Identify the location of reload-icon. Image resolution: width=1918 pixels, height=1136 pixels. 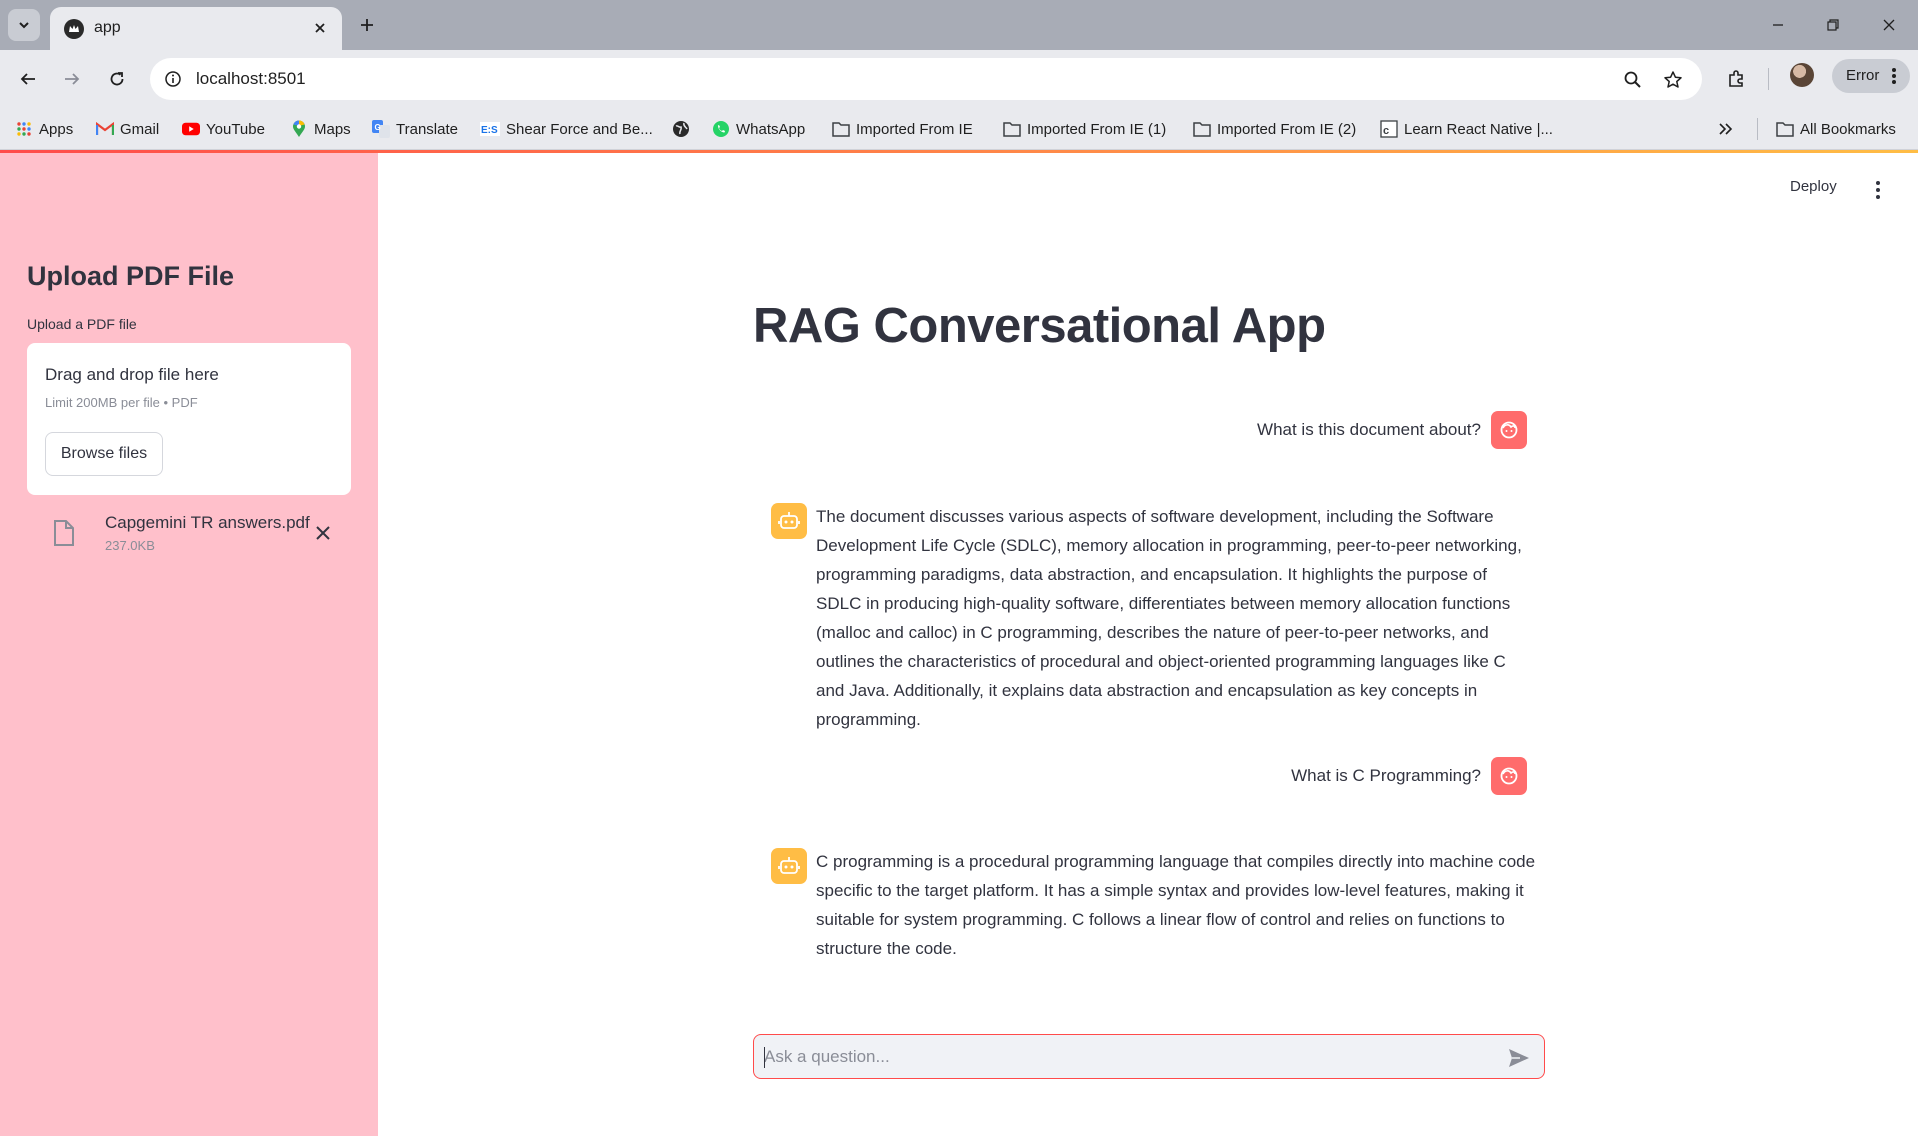
(117, 79).